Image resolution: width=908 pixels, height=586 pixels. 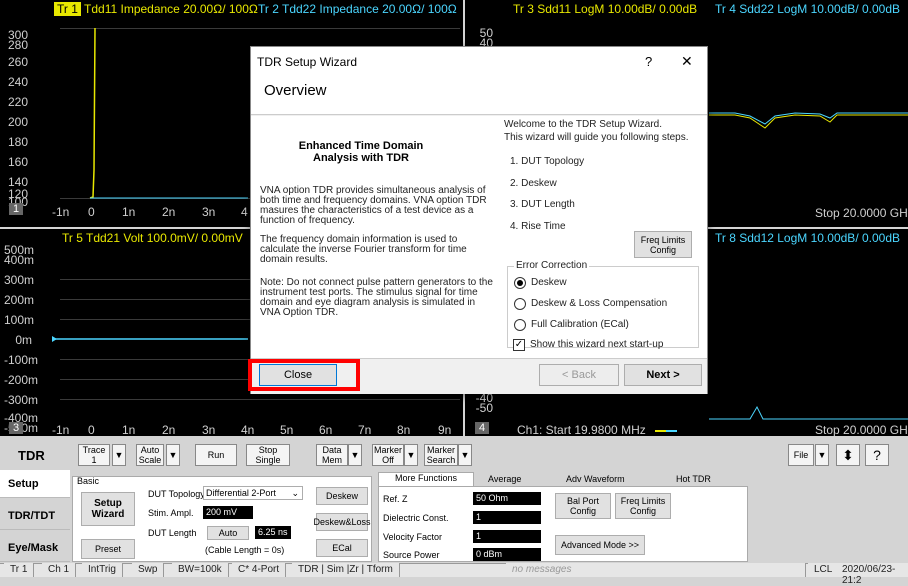 What do you see at coordinates (342, 522) in the screenshot?
I see `deskew-loss-button: Deskew&Loss` at bounding box center [342, 522].